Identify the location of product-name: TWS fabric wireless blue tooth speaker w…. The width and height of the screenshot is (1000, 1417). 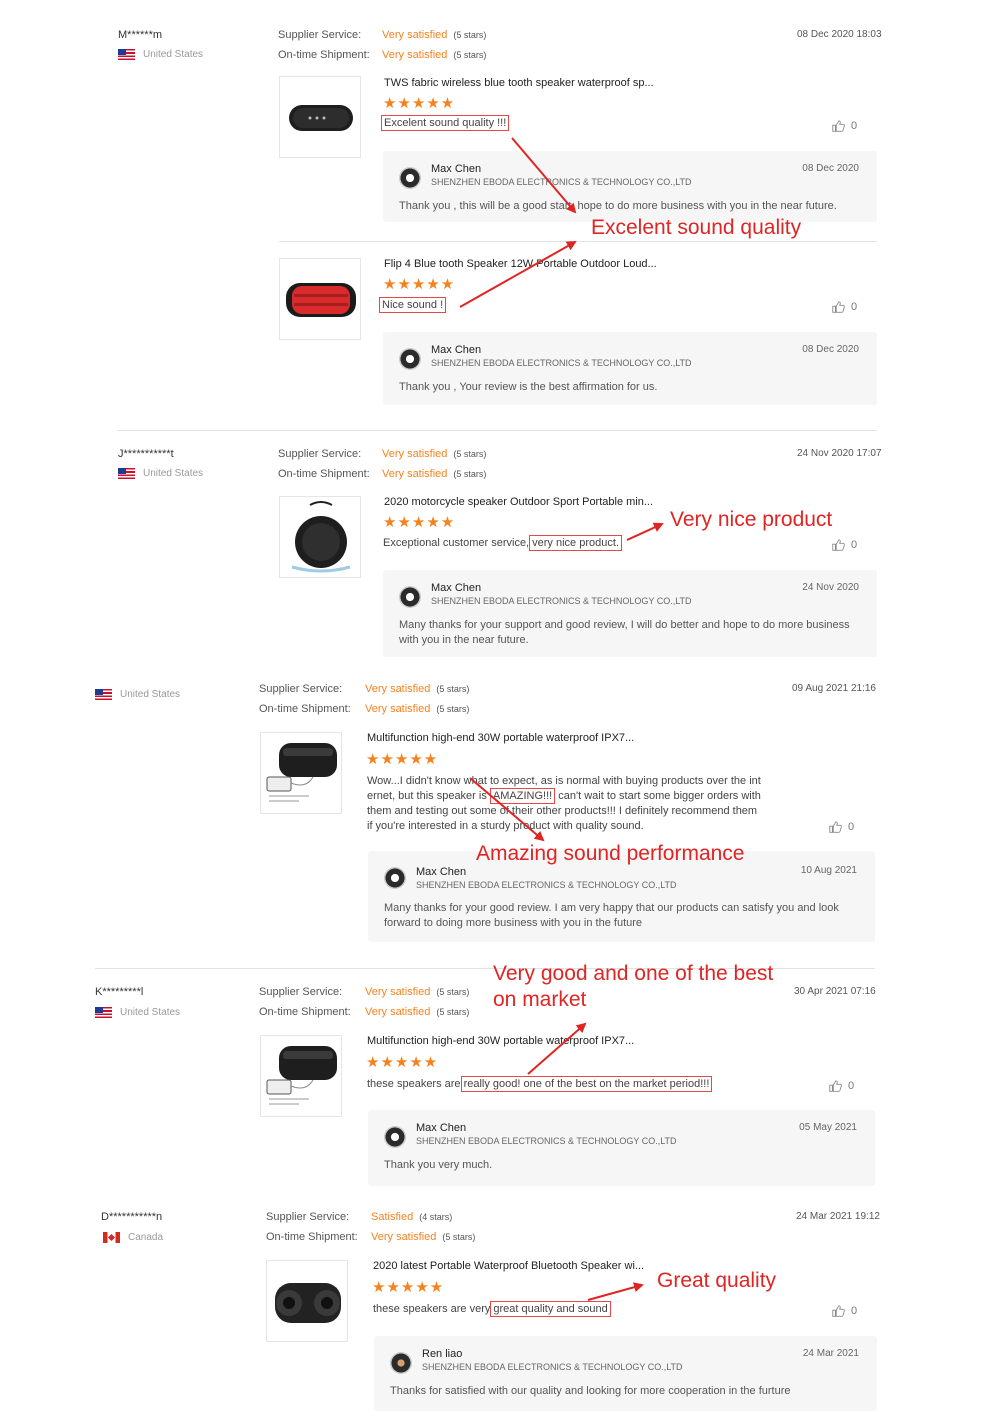
(519, 83).